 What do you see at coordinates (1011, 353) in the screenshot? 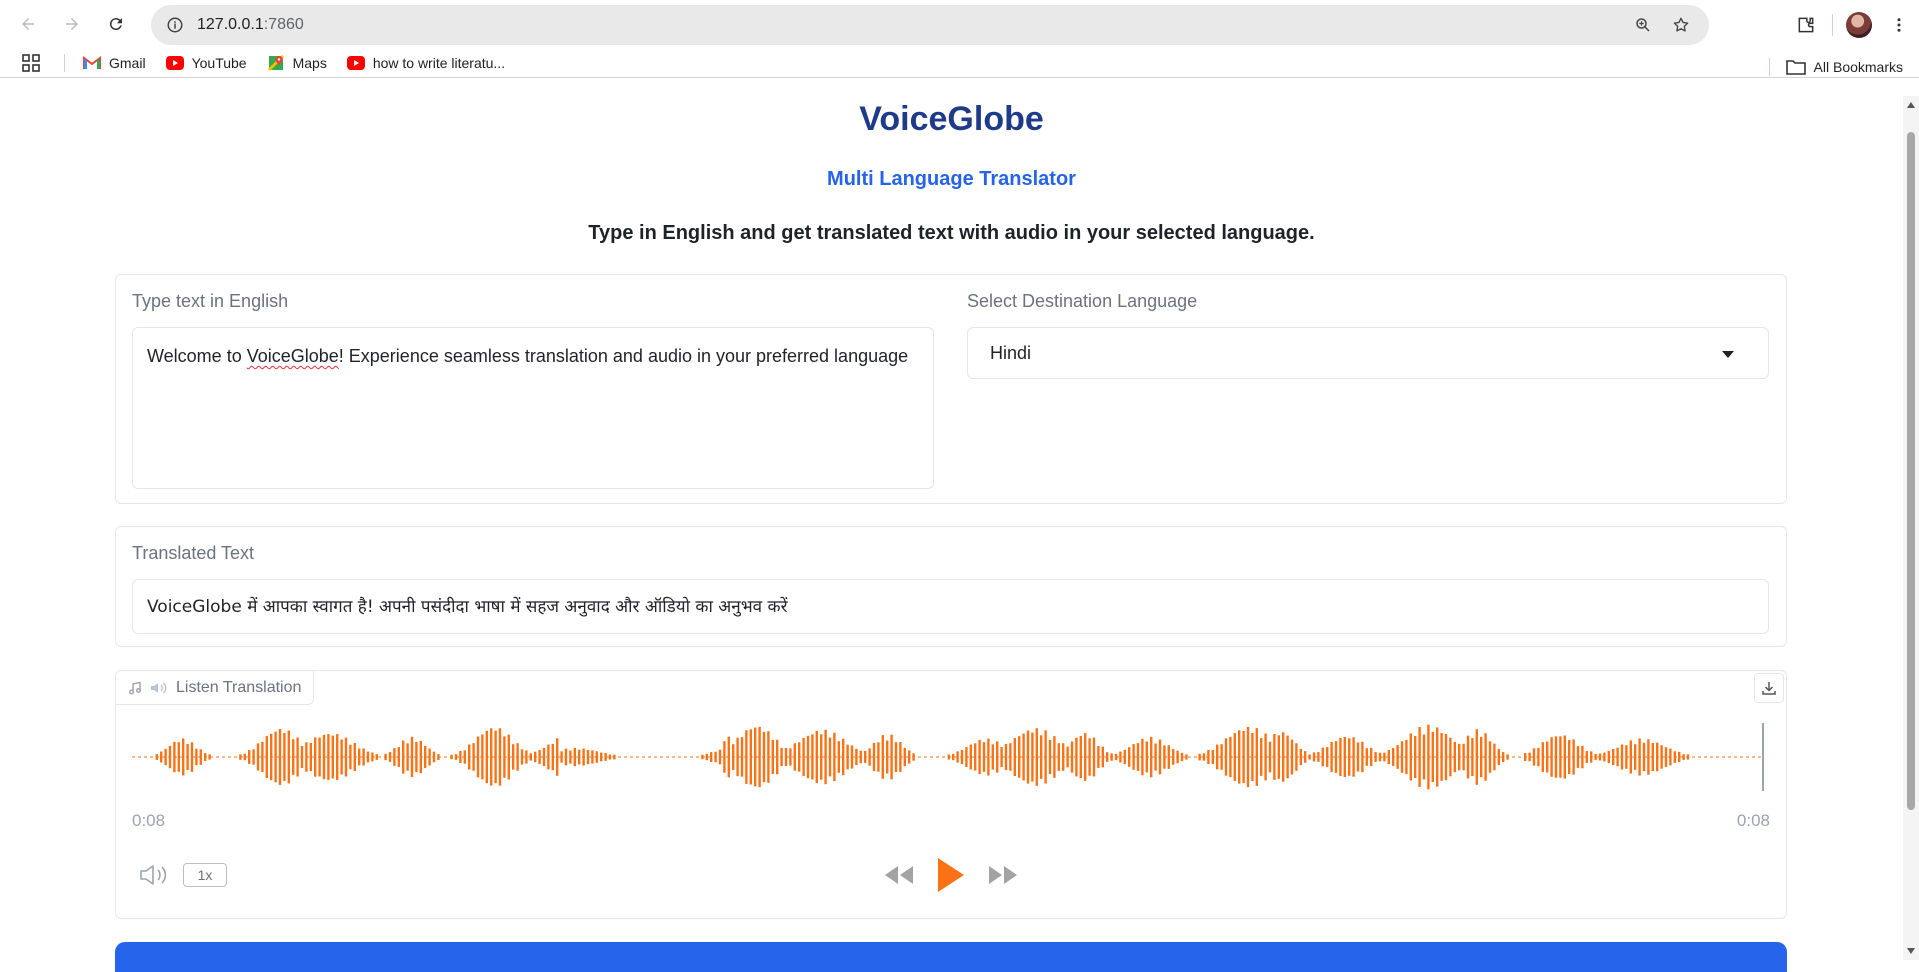
I see `language-selected: Hindi` at bounding box center [1011, 353].